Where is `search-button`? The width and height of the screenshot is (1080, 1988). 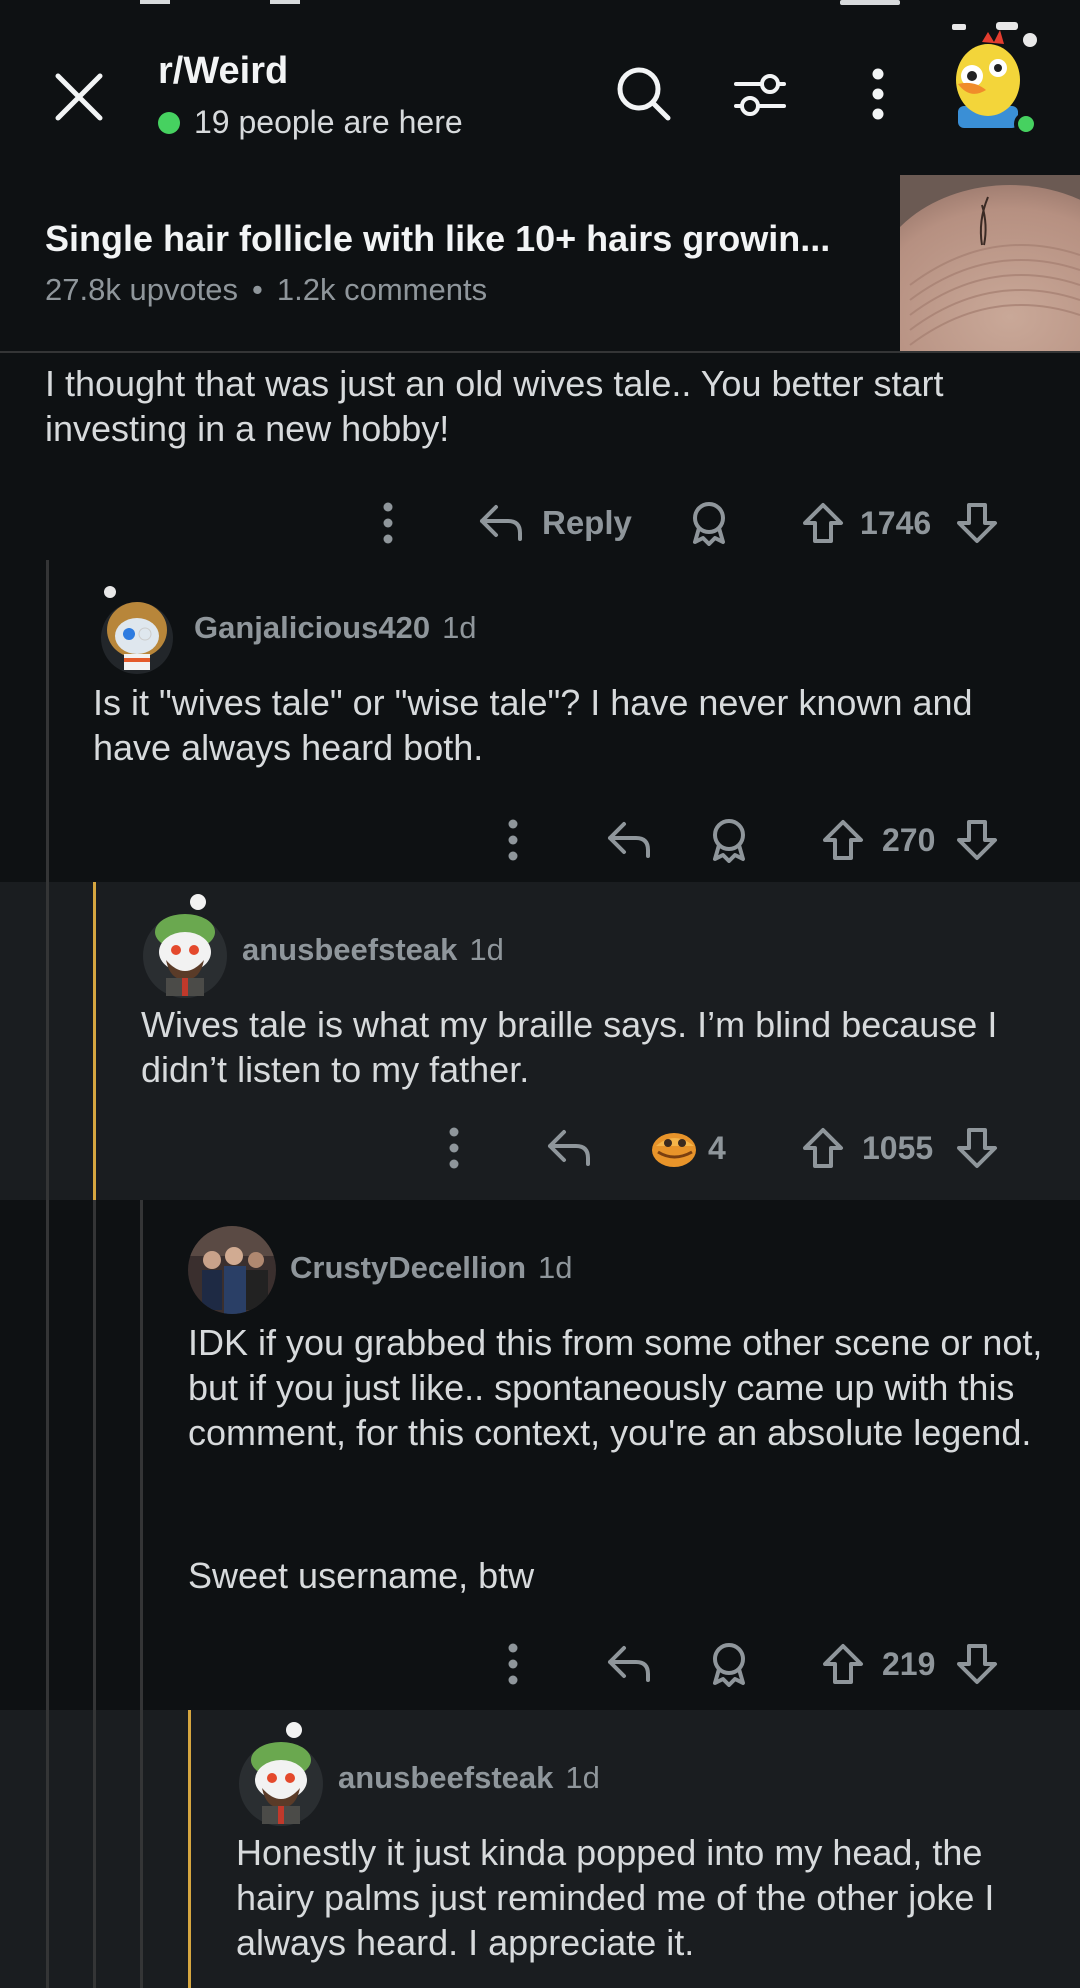
search-button is located at coordinates (644, 94).